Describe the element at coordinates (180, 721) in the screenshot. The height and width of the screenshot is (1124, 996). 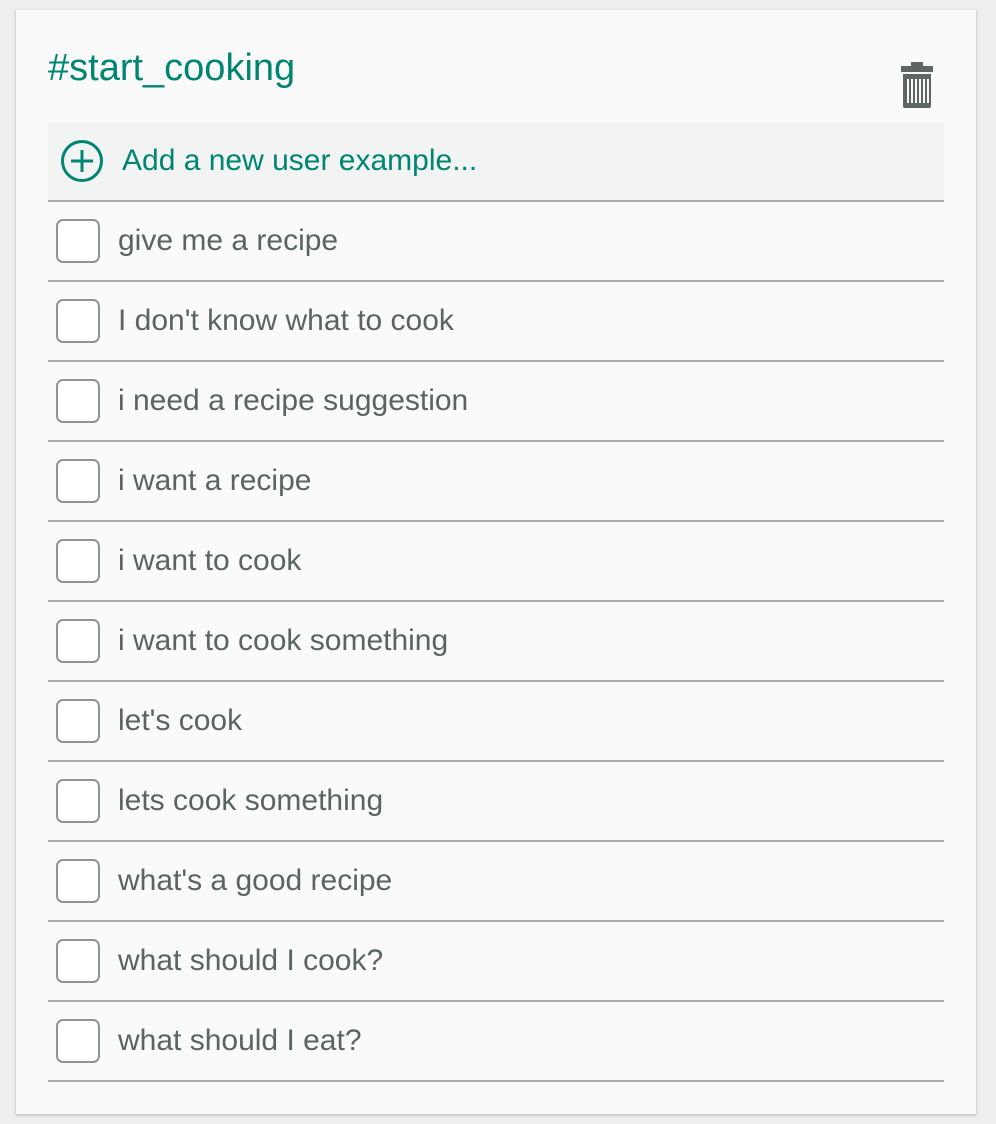
I see `example-text: let's cook` at that location.